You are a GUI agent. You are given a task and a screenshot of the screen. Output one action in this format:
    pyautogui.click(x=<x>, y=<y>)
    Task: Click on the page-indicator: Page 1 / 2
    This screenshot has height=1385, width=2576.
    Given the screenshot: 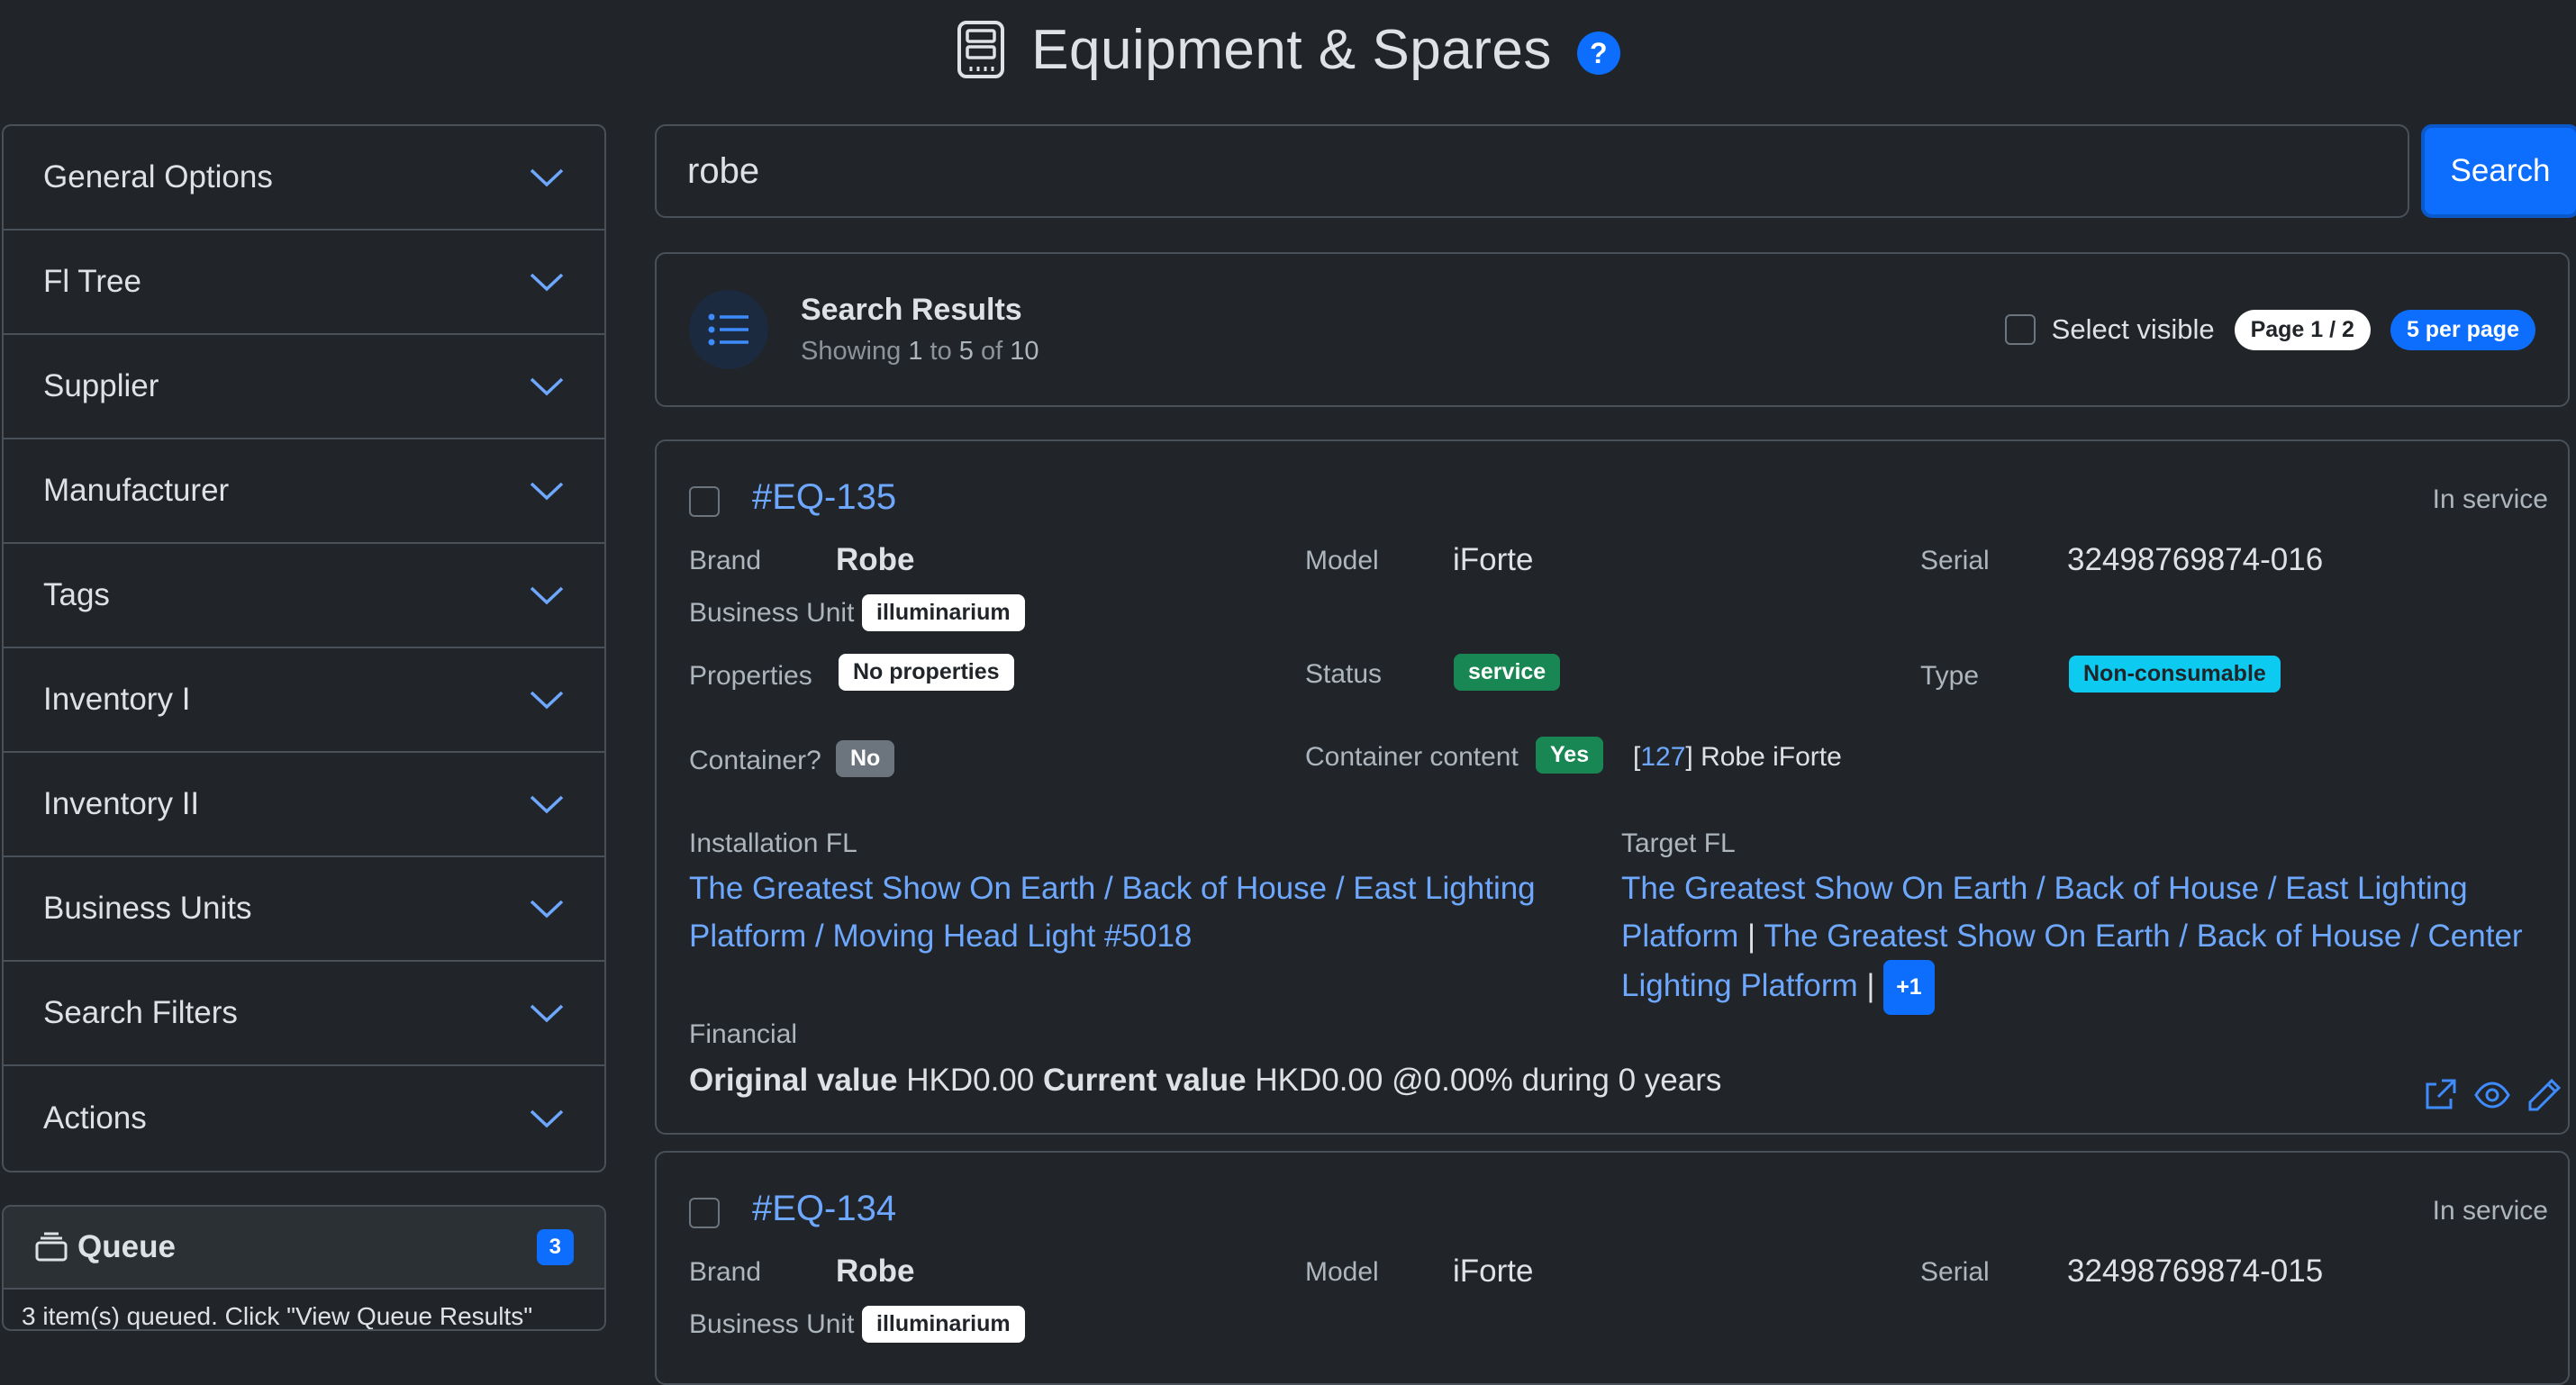 What is the action you would take?
    pyautogui.click(x=2302, y=329)
    